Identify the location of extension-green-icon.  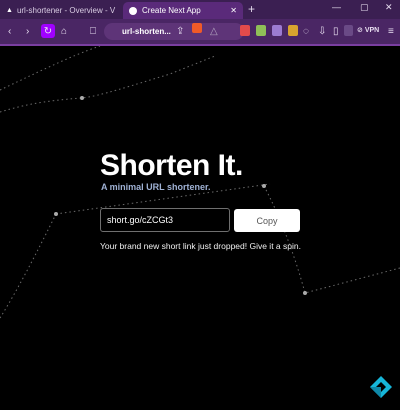
(261, 30).